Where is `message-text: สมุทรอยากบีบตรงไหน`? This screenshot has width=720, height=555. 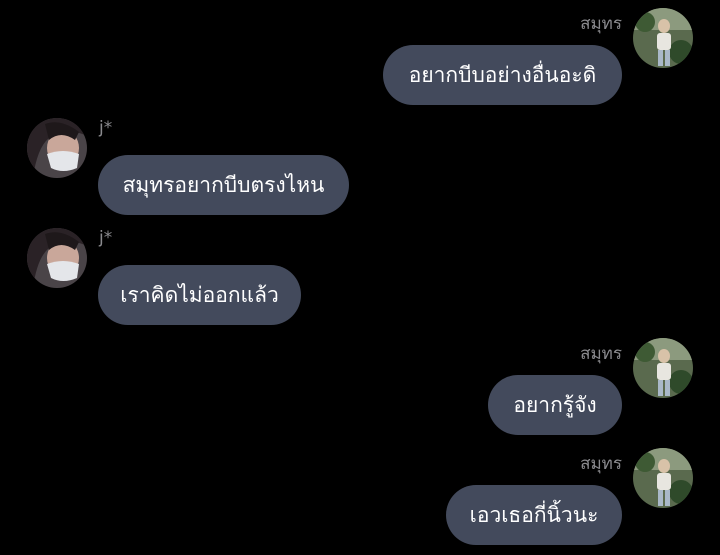
message-text: สมุทรอยากบีบตรงไหน is located at coordinates (223, 184).